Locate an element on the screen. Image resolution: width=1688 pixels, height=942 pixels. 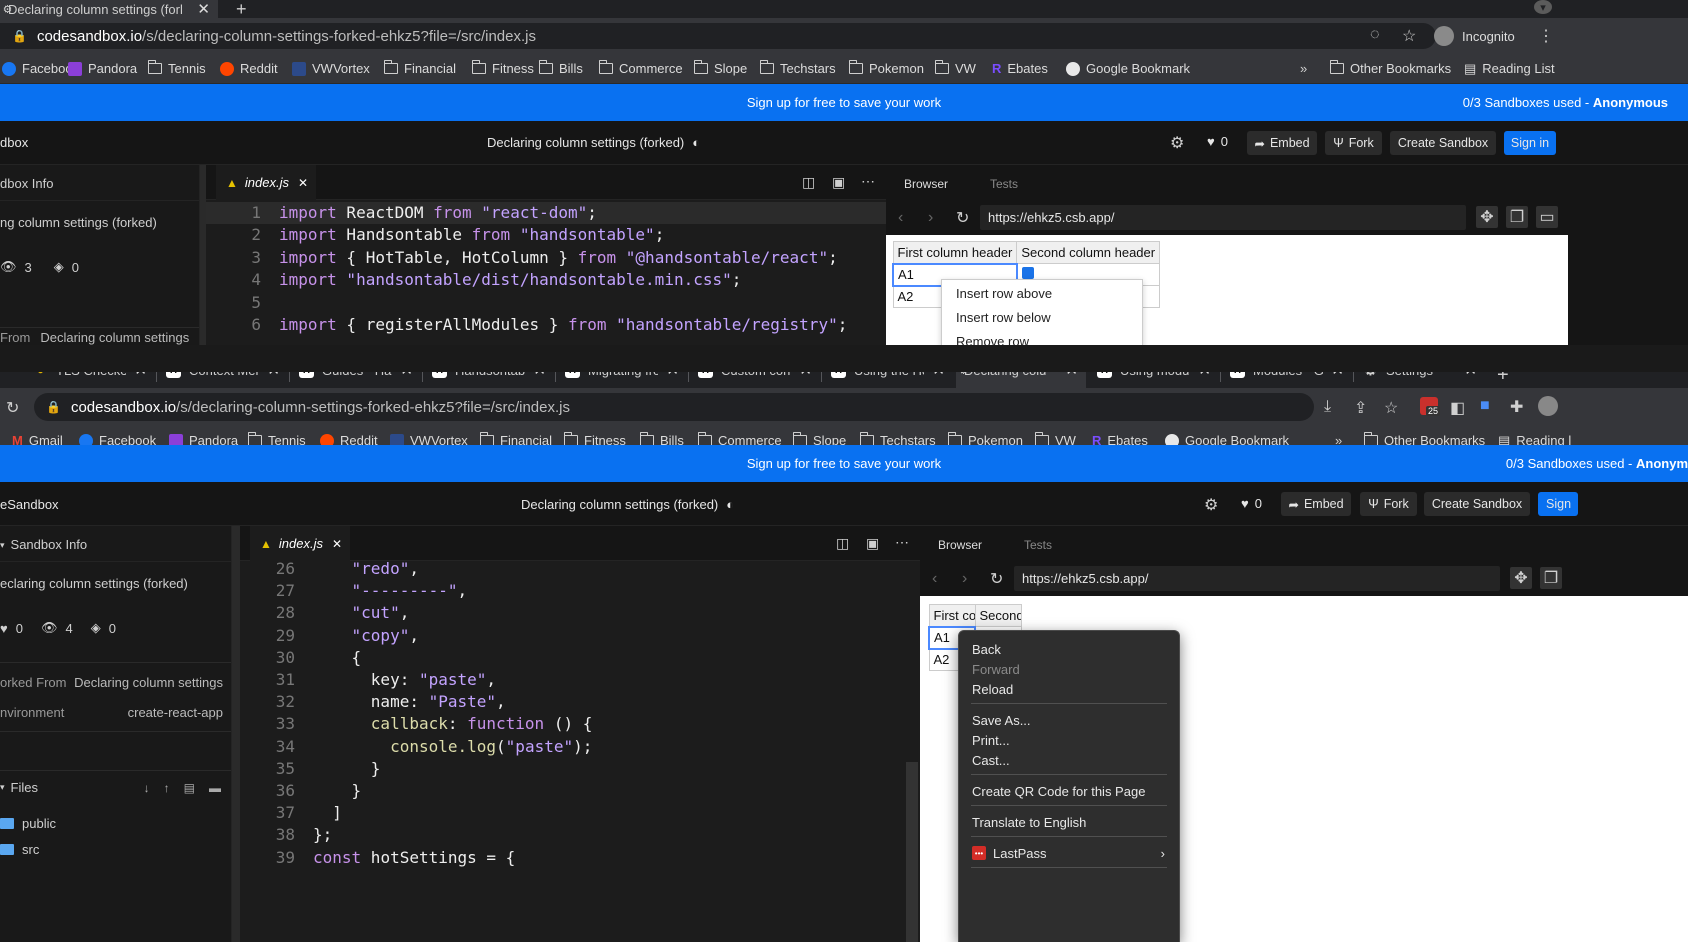
code-line: 38}; is located at coordinates (580, 835).